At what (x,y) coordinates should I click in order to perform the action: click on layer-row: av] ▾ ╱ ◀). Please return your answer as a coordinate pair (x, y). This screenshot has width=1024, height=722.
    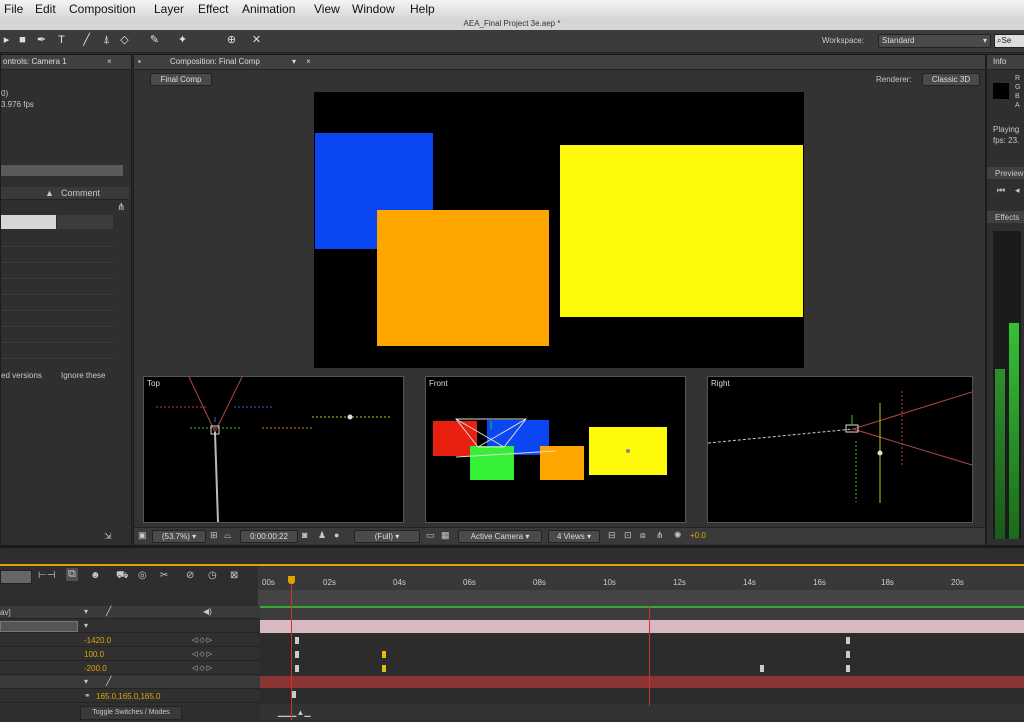
    Looking at the image, I should click on (131, 612).